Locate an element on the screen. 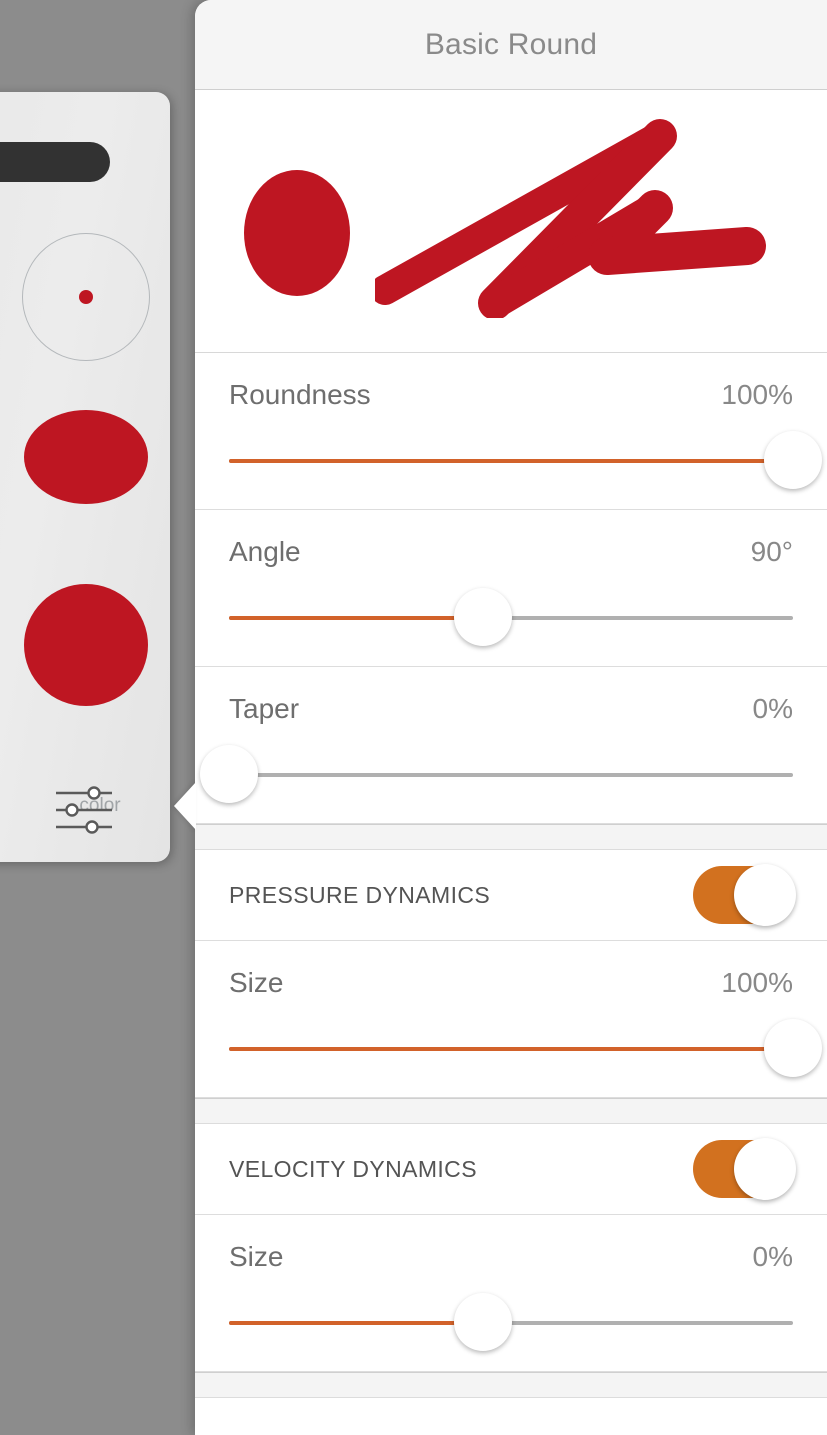  slider-angle-fill is located at coordinates (356, 618).